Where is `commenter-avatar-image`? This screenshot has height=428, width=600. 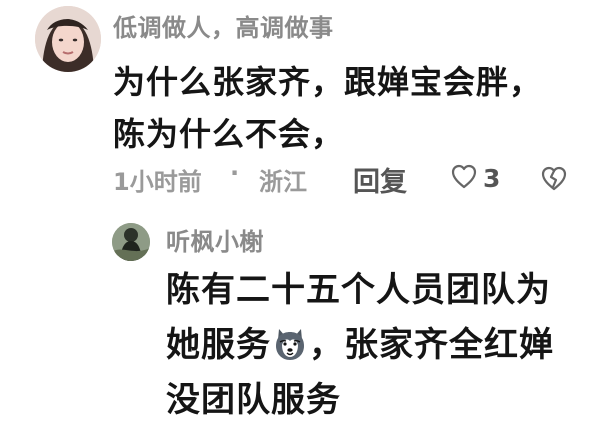 commenter-avatar-image is located at coordinates (68, 39).